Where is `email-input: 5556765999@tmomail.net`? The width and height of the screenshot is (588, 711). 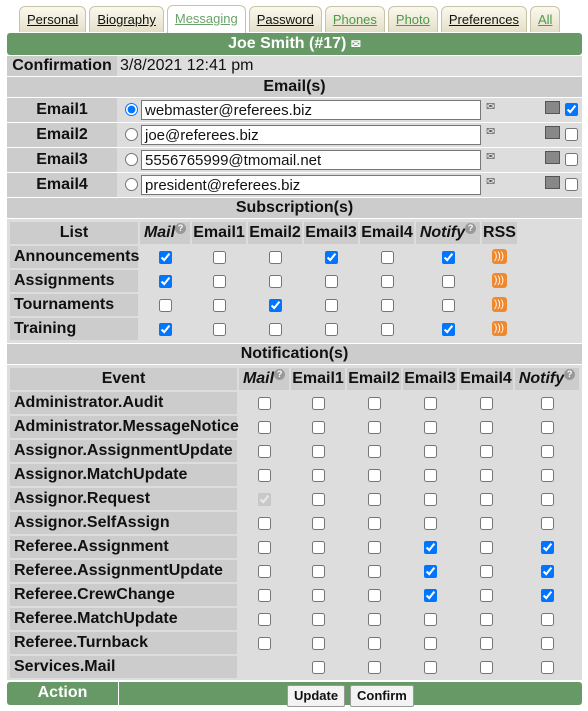
email-input: 5556765999@tmomail.net is located at coordinates (311, 160).